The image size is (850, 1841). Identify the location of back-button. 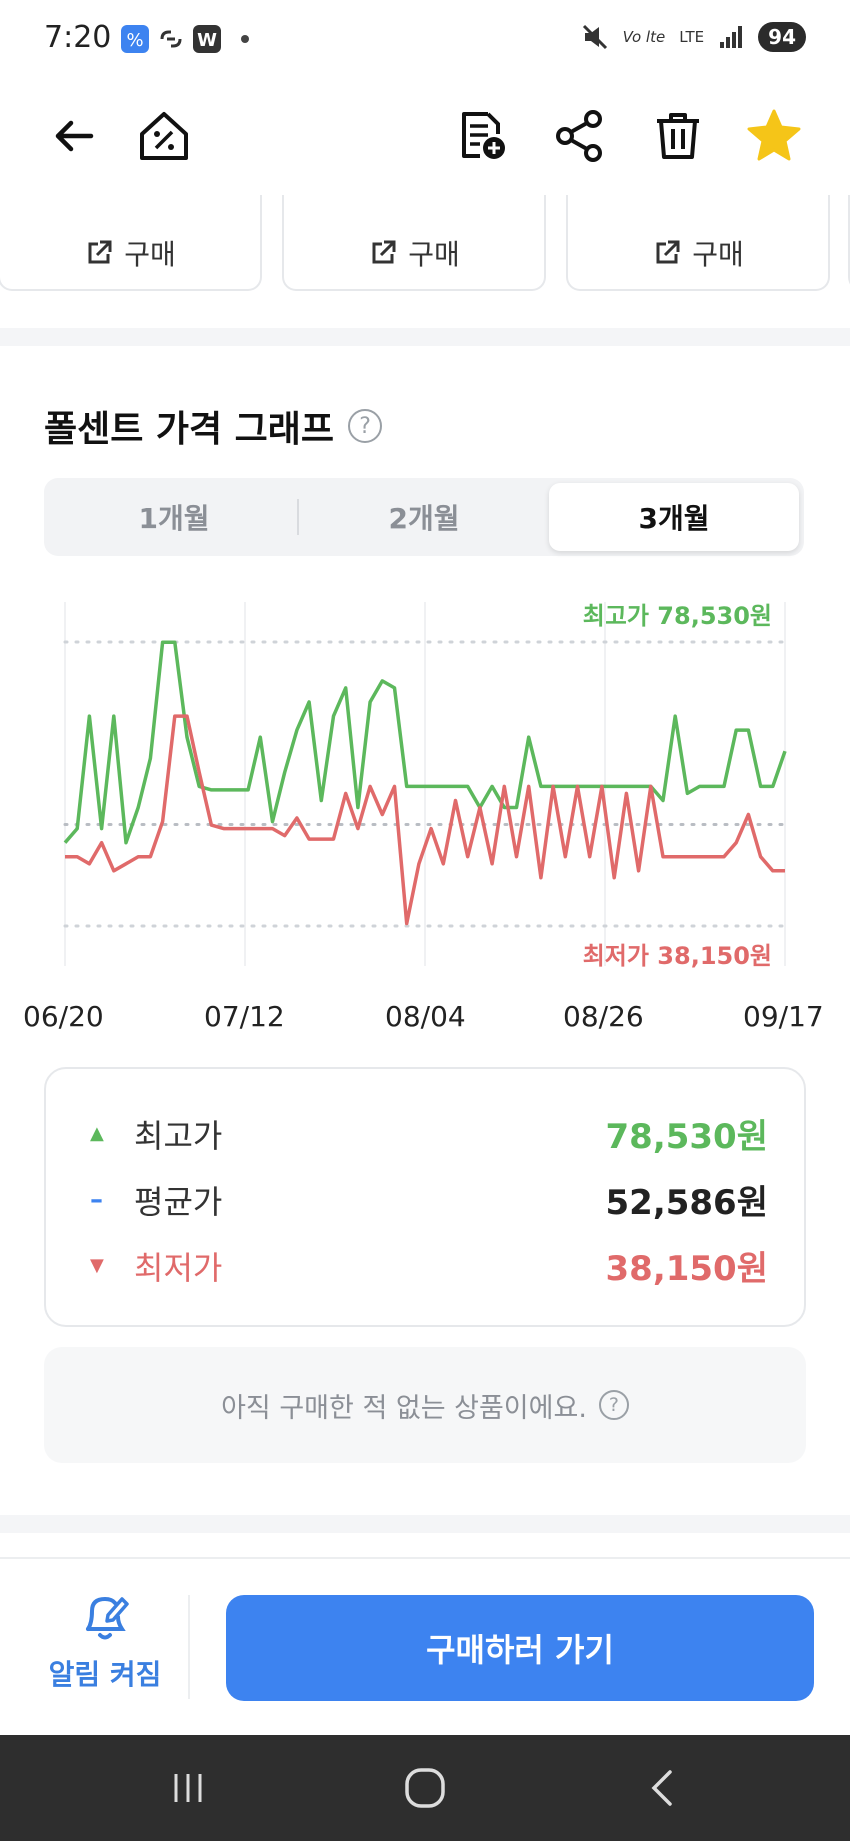
(74, 136).